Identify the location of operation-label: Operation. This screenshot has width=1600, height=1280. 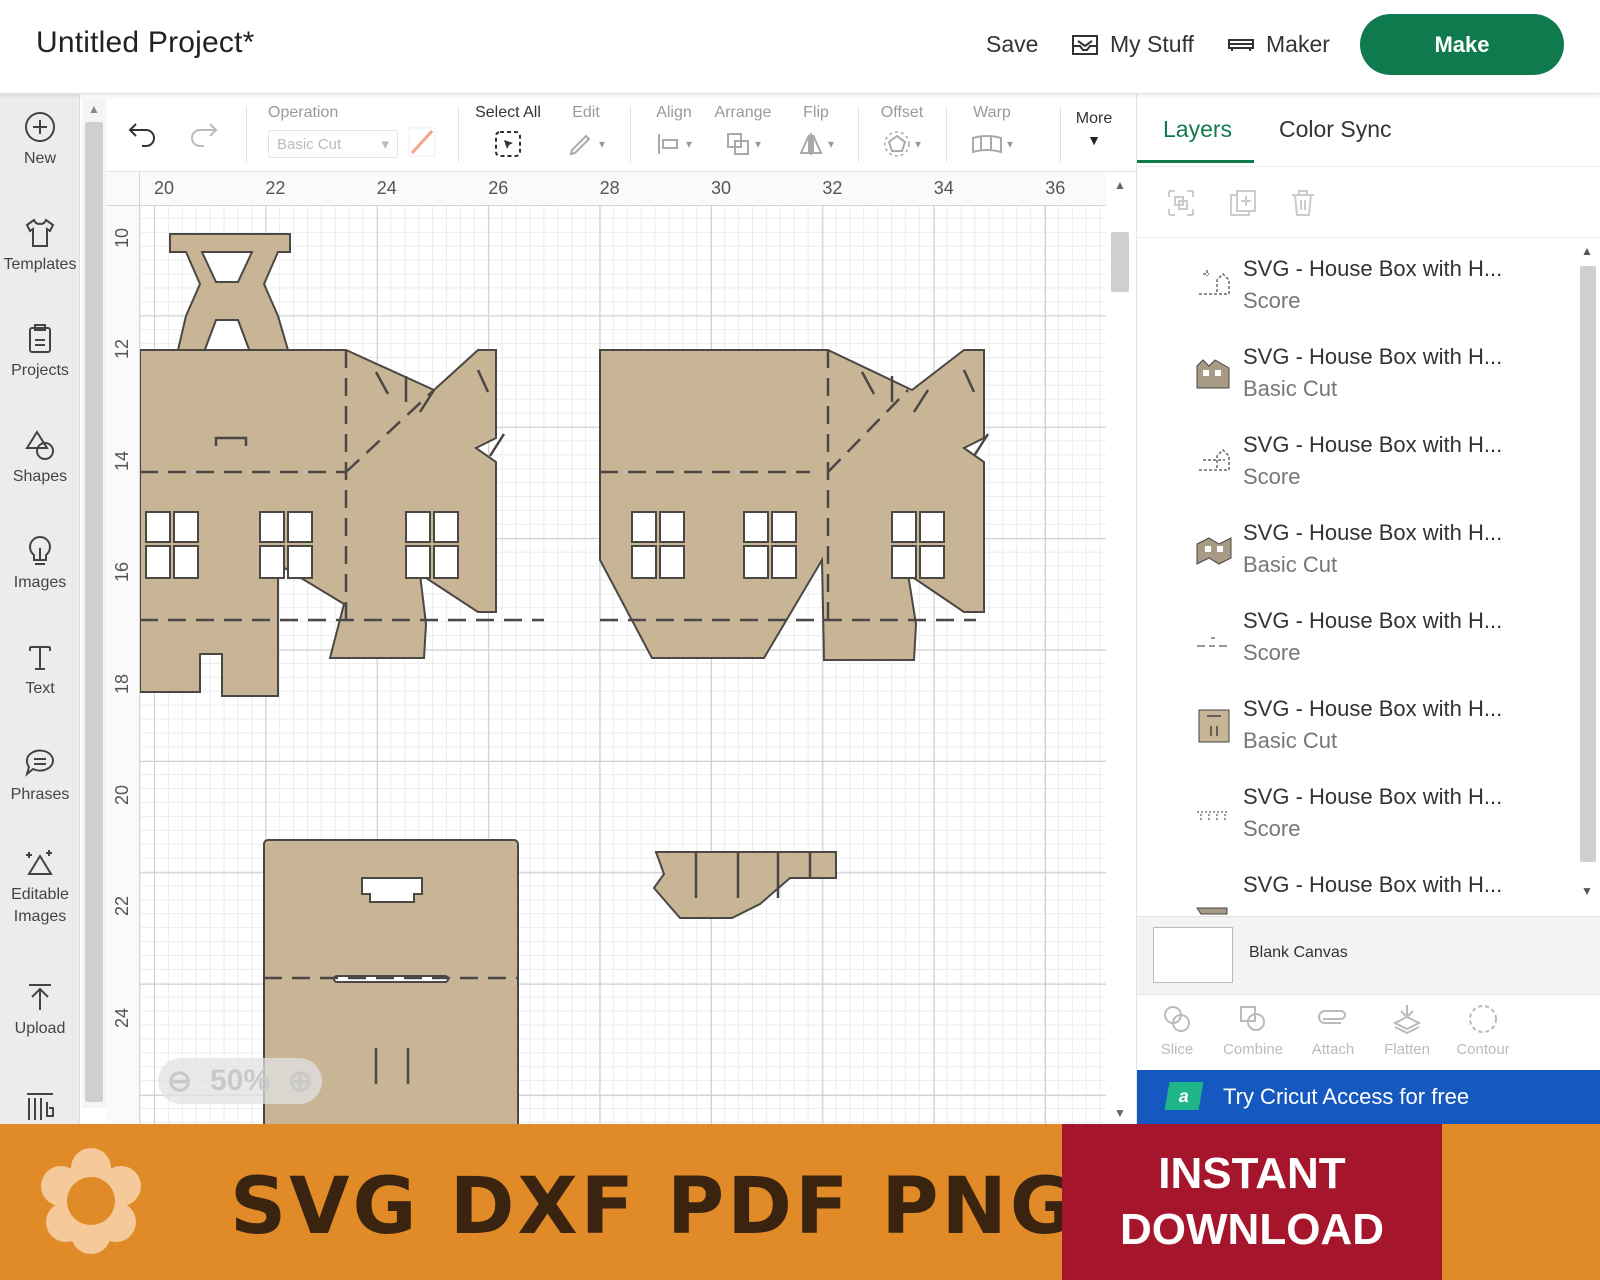
(303, 112).